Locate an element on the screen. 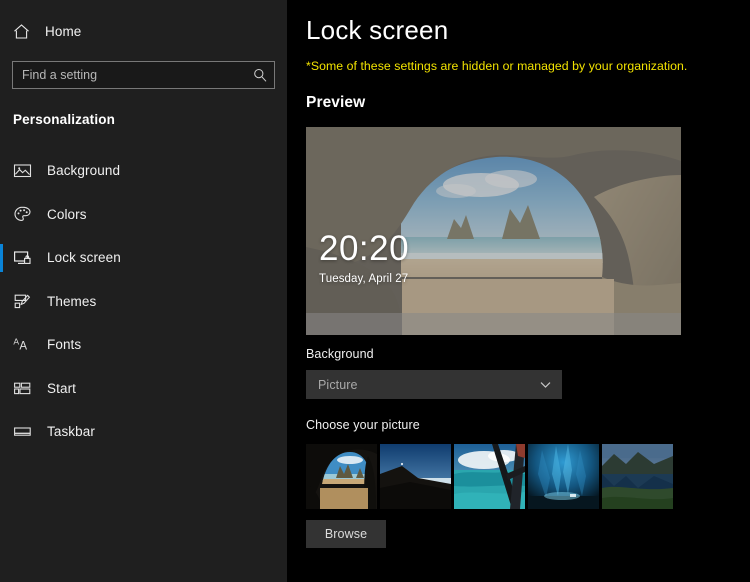 Image resolution: width=750 pixels, height=582 pixels. background-dropdown: Picture is located at coordinates (434, 384).